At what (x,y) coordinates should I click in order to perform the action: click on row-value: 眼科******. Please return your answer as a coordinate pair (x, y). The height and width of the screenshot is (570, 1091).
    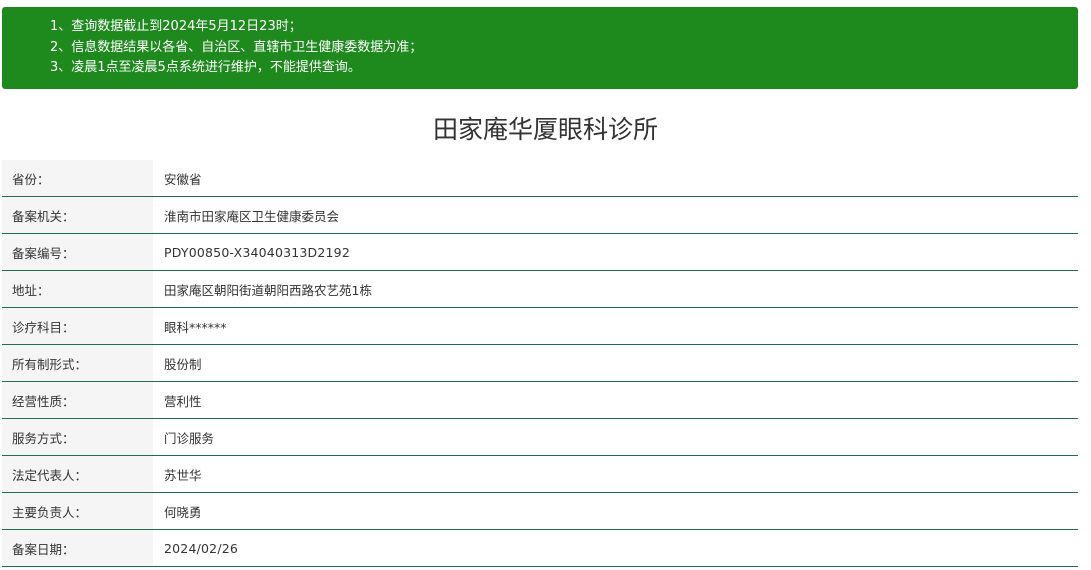
    Looking at the image, I should click on (615, 326).